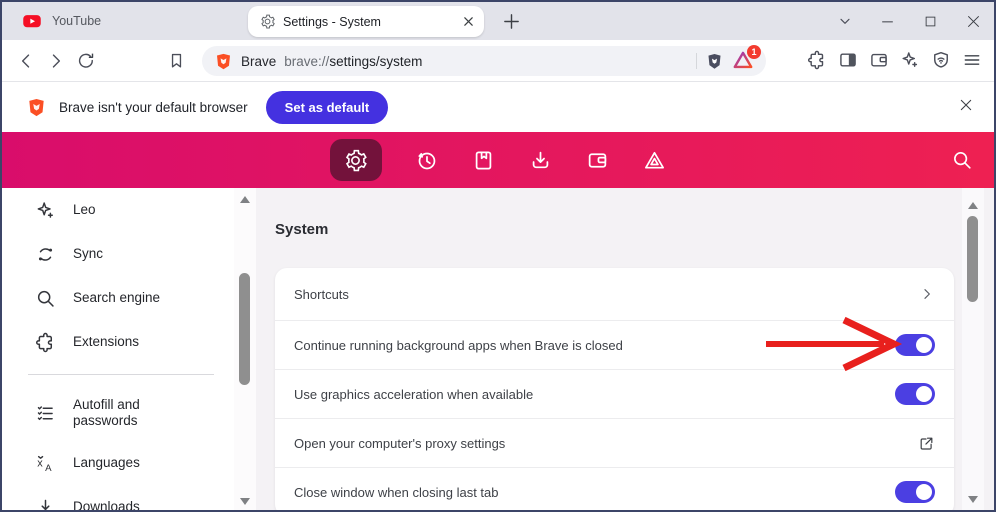 The width and height of the screenshot is (996, 512). What do you see at coordinates (746, 59) in the screenshot?
I see `rewards-button: 1` at bounding box center [746, 59].